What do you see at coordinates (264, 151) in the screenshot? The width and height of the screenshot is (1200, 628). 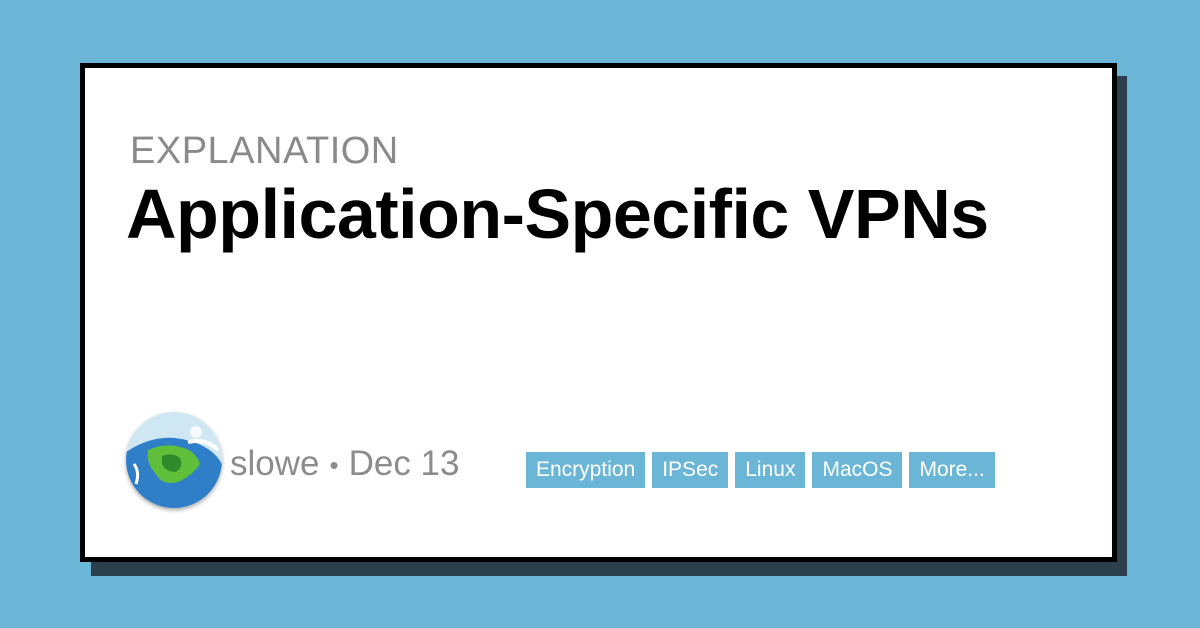 I see `post-category: EXPLANATION` at bounding box center [264, 151].